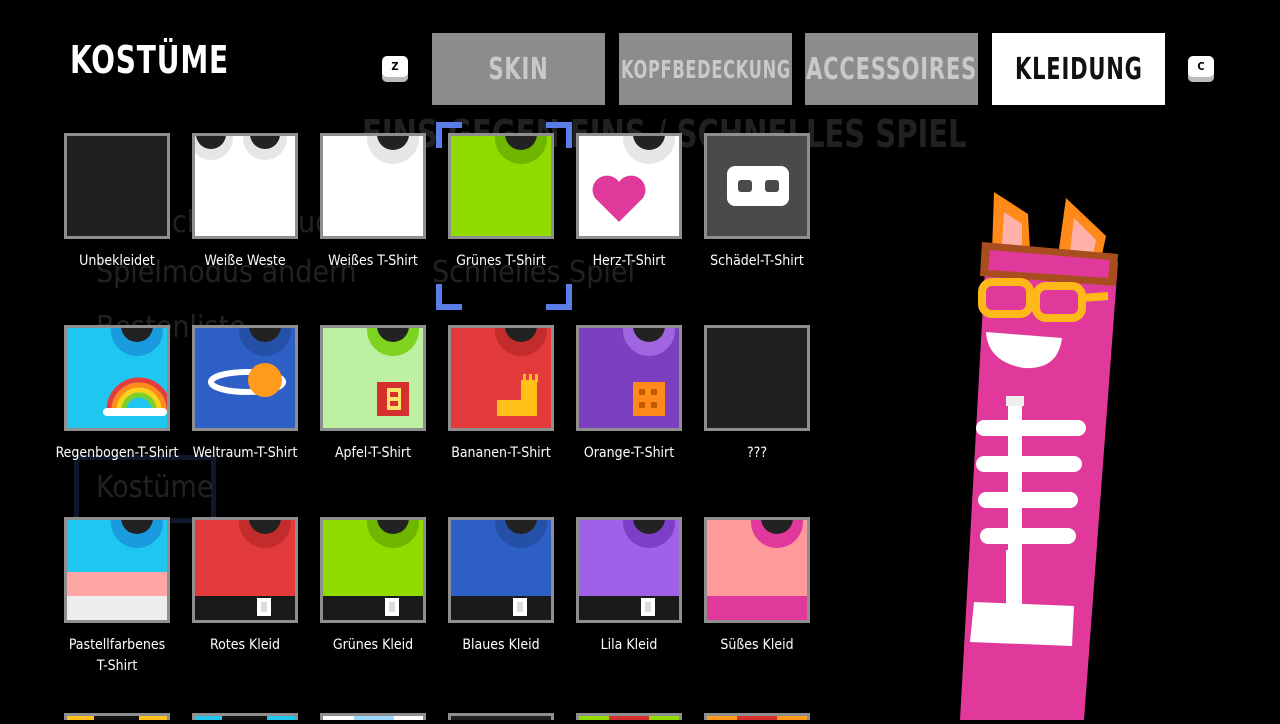 This screenshot has width=1280, height=724. Describe the element at coordinates (373, 186) in the screenshot. I see `white-tshirt-icon` at that location.